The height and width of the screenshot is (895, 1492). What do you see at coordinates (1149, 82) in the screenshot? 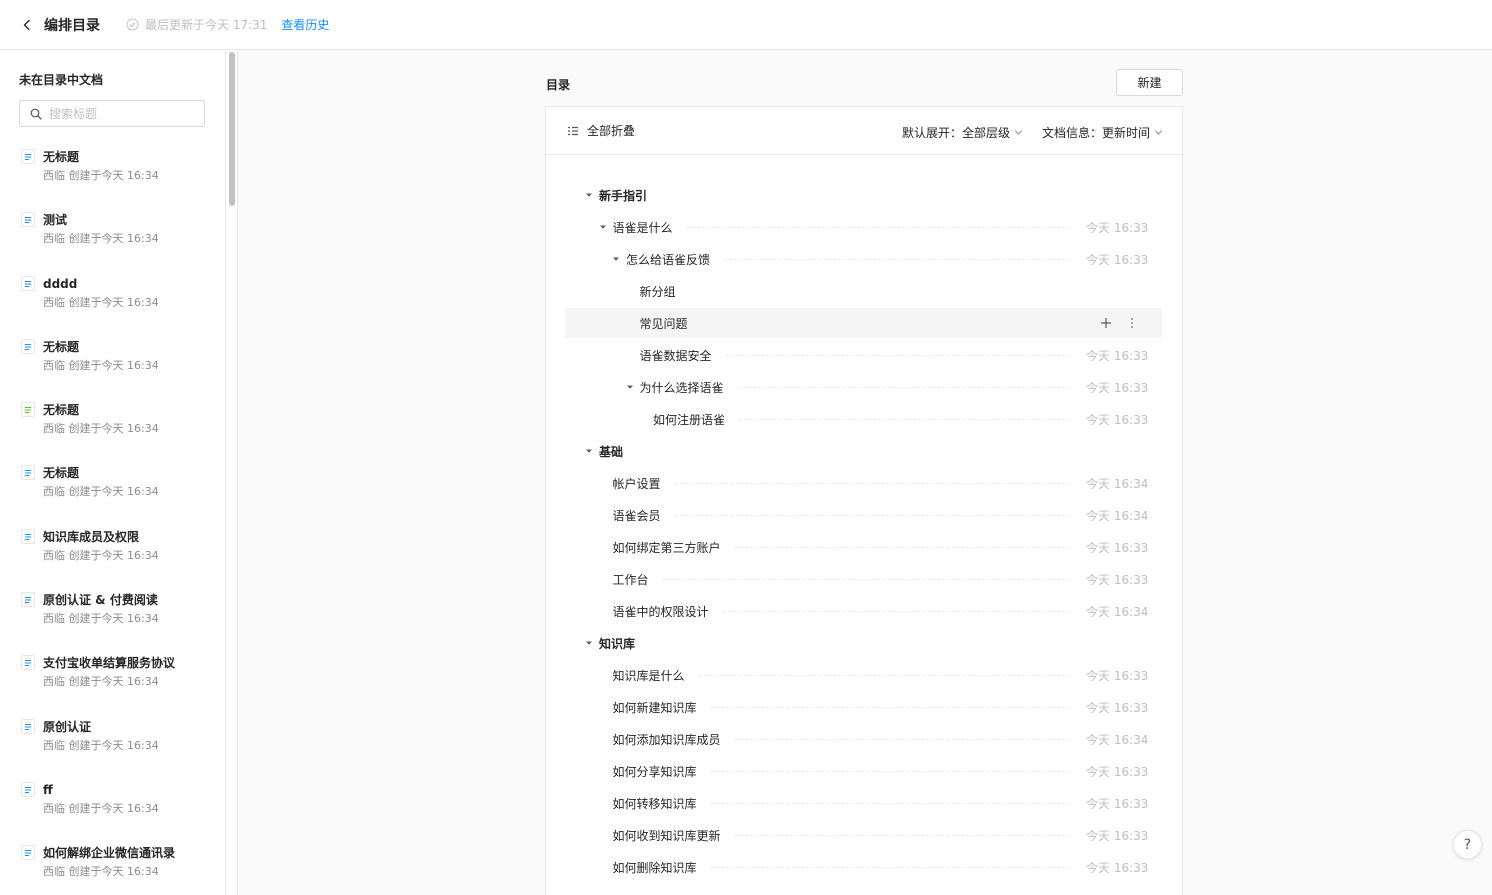
I see `new-button: 新建` at bounding box center [1149, 82].